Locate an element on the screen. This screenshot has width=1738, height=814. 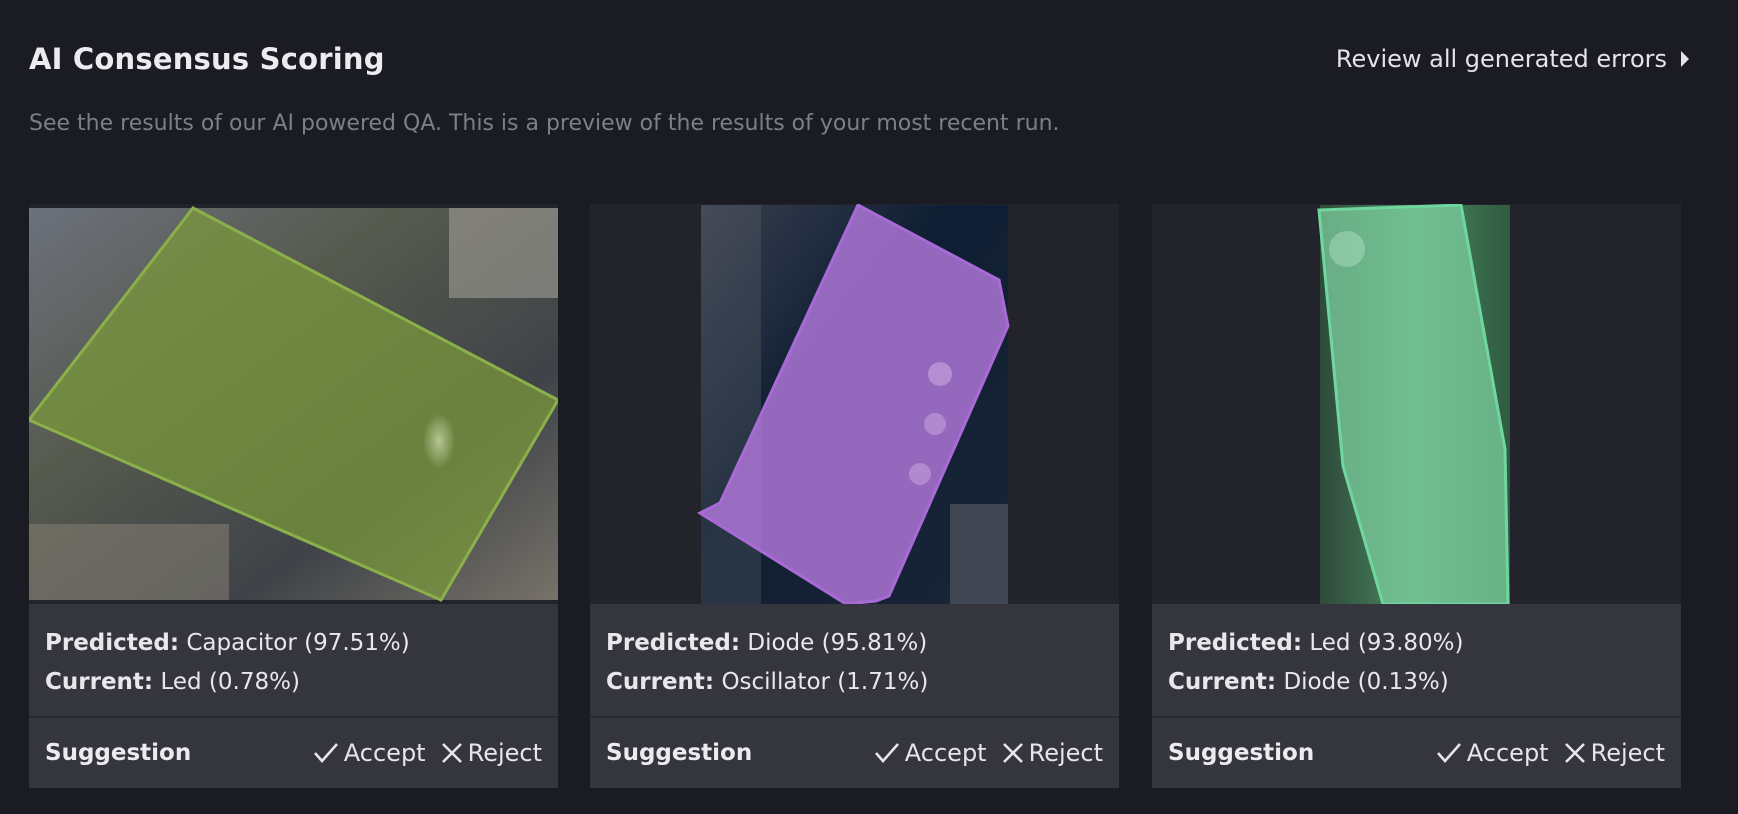
predicted-value: Diode (95.81%) is located at coordinates (837, 643).